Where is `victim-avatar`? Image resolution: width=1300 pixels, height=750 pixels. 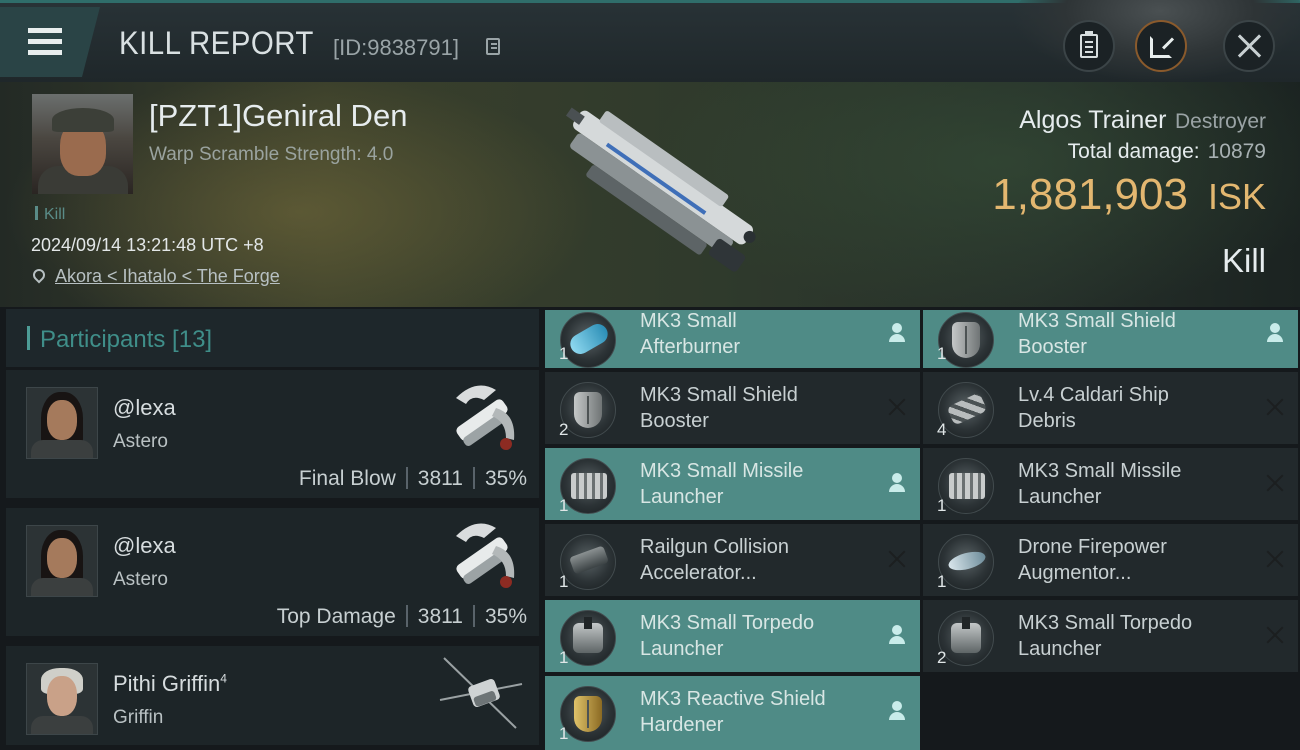
victim-avatar is located at coordinates (82, 144).